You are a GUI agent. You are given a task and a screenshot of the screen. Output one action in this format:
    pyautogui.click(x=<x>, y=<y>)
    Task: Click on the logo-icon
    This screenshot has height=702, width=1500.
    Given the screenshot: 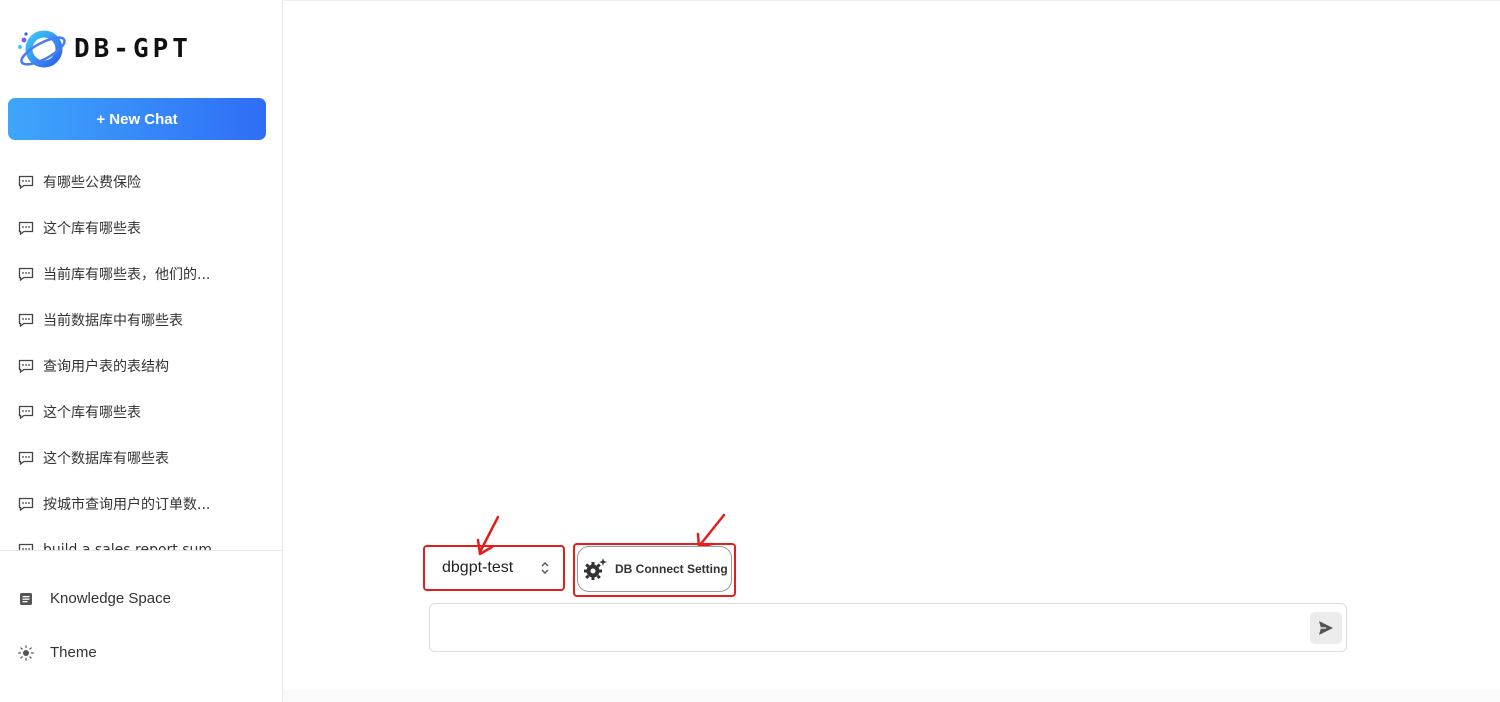 What is the action you would take?
    pyautogui.click(x=42, y=49)
    